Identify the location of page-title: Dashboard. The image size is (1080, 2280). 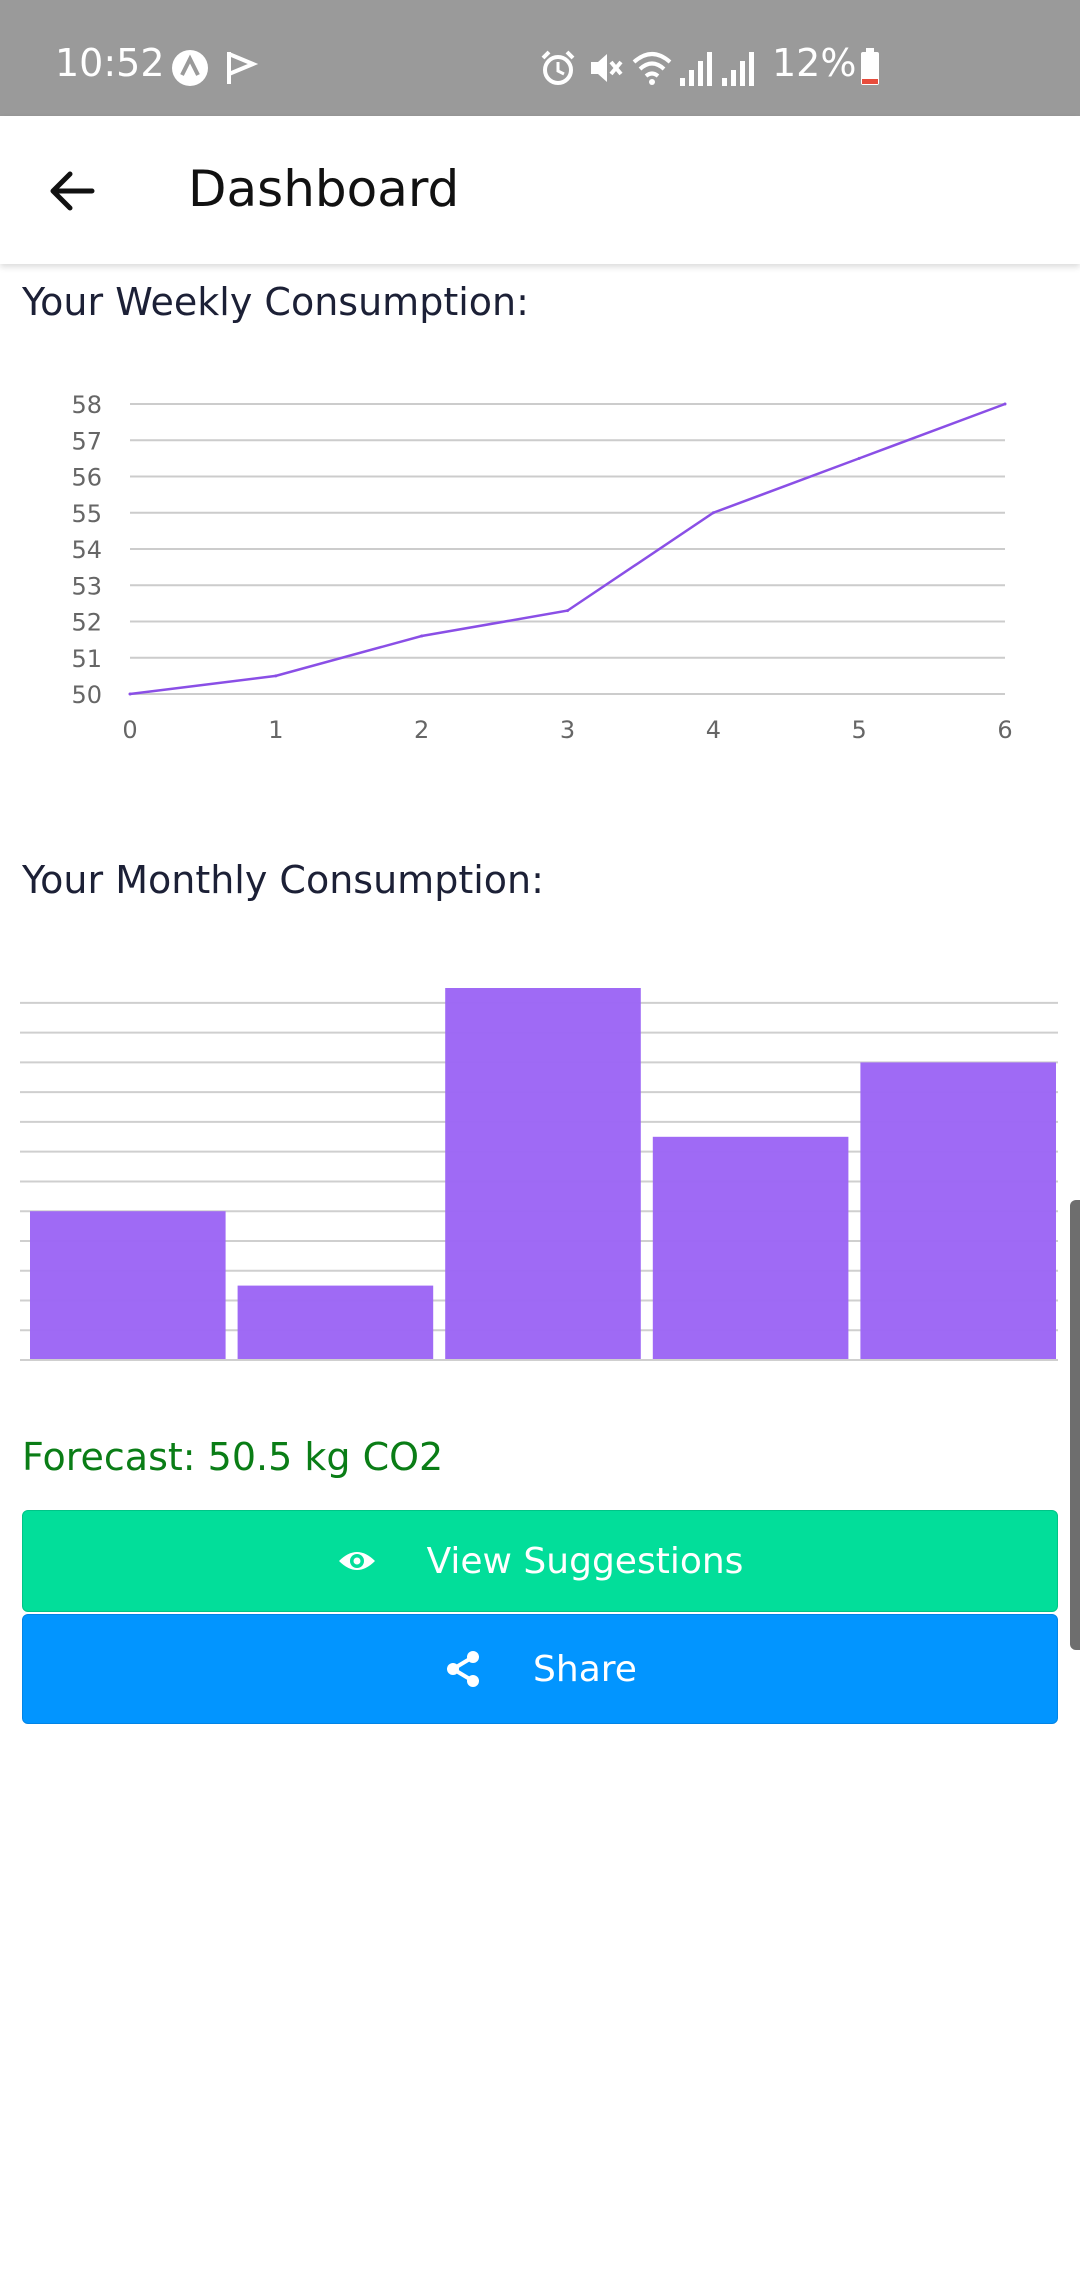
(324, 189).